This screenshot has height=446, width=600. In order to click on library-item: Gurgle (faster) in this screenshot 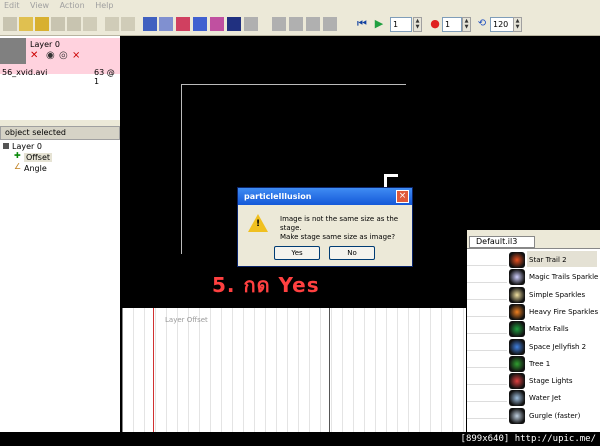, I will do `click(564, 416)`.